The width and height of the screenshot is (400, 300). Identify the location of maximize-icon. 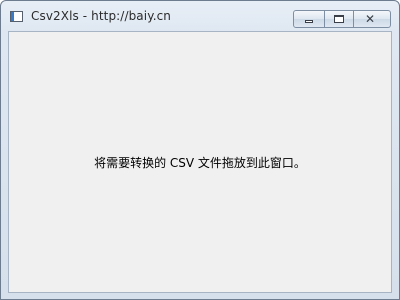
(339, 19).